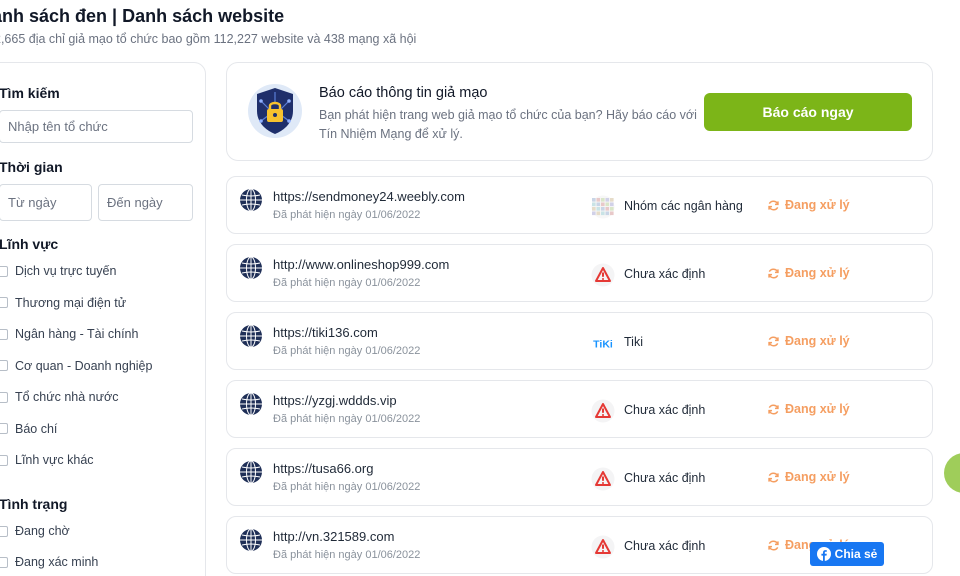 The height and width of the screenshot is (576, 960). What do you see at coordinates (71, 302) in the screenshot?
I see `checkbox-label: Thương mại điện tử` at bounding box center [71, 302].